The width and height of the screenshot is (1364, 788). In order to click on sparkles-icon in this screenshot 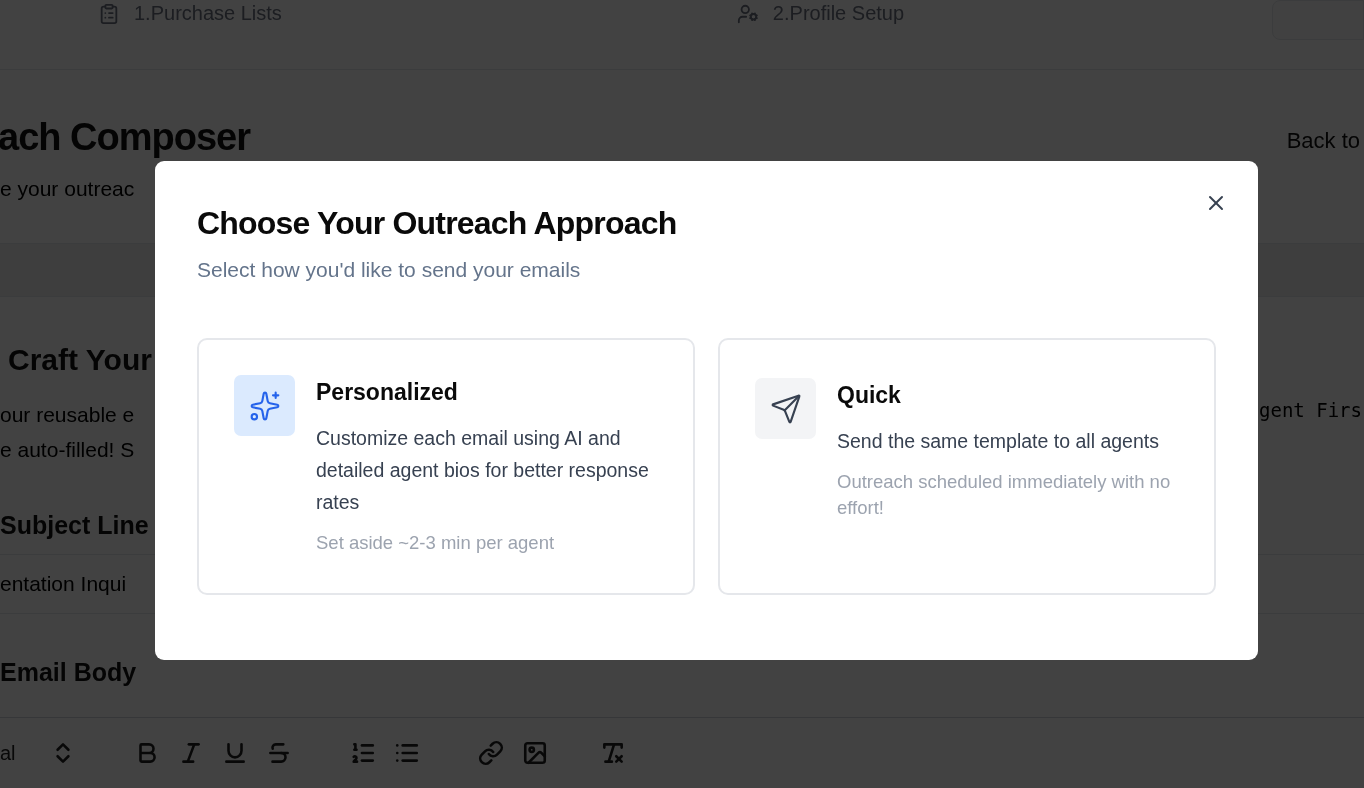, I will do `click(264, 405)`.